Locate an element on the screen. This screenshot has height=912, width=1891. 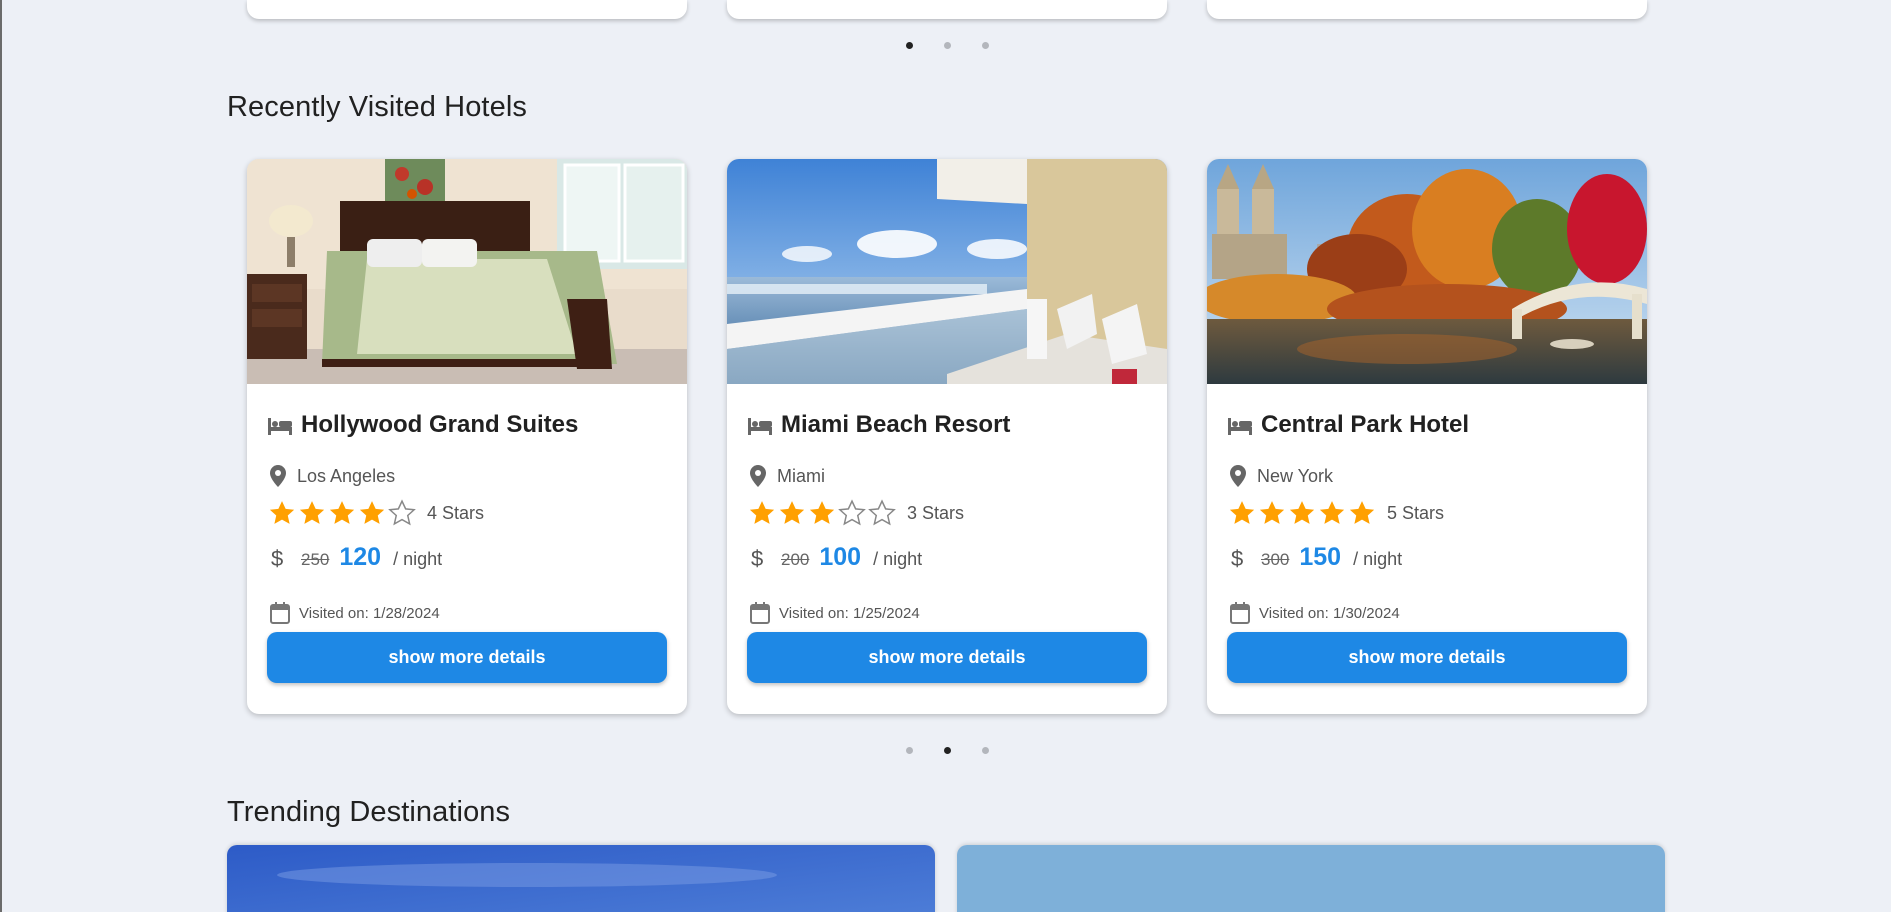
hotel-name: Central Park Hotel is located at coordinates (1365, 424).